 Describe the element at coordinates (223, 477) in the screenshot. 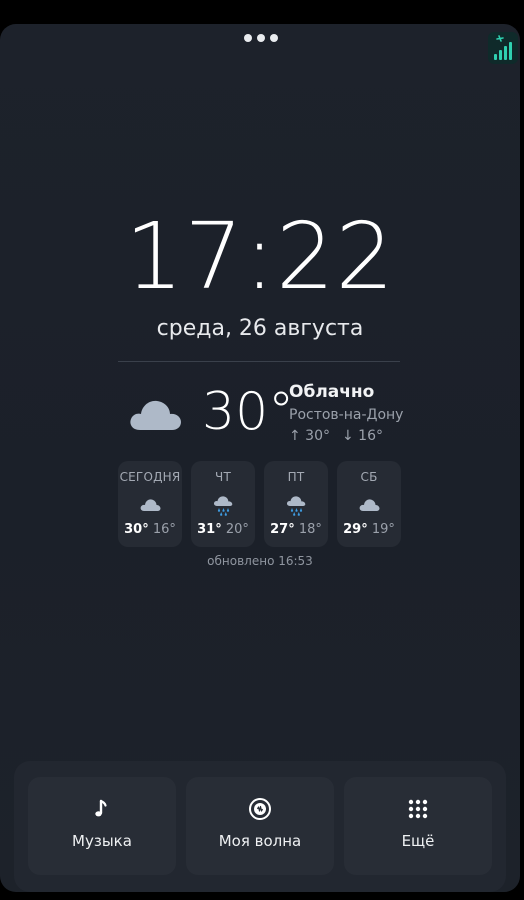

I see `forecast-day-name: ЧТ` at that location.